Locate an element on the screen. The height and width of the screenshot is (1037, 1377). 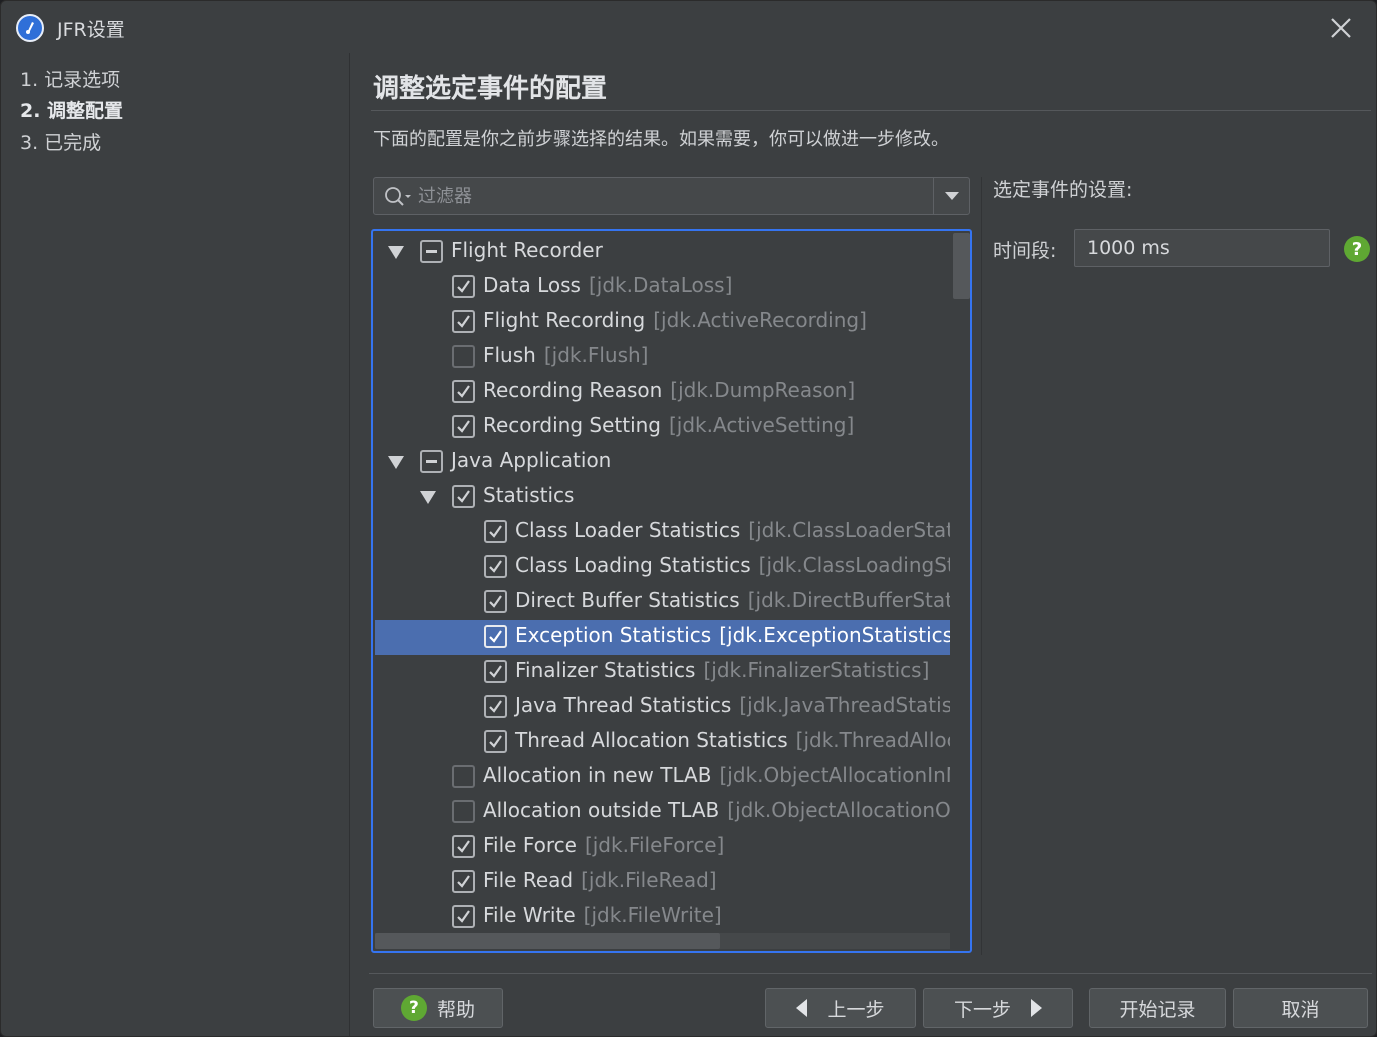
horizontal-scrollbar-thumb is located at coordinates (547, 941).